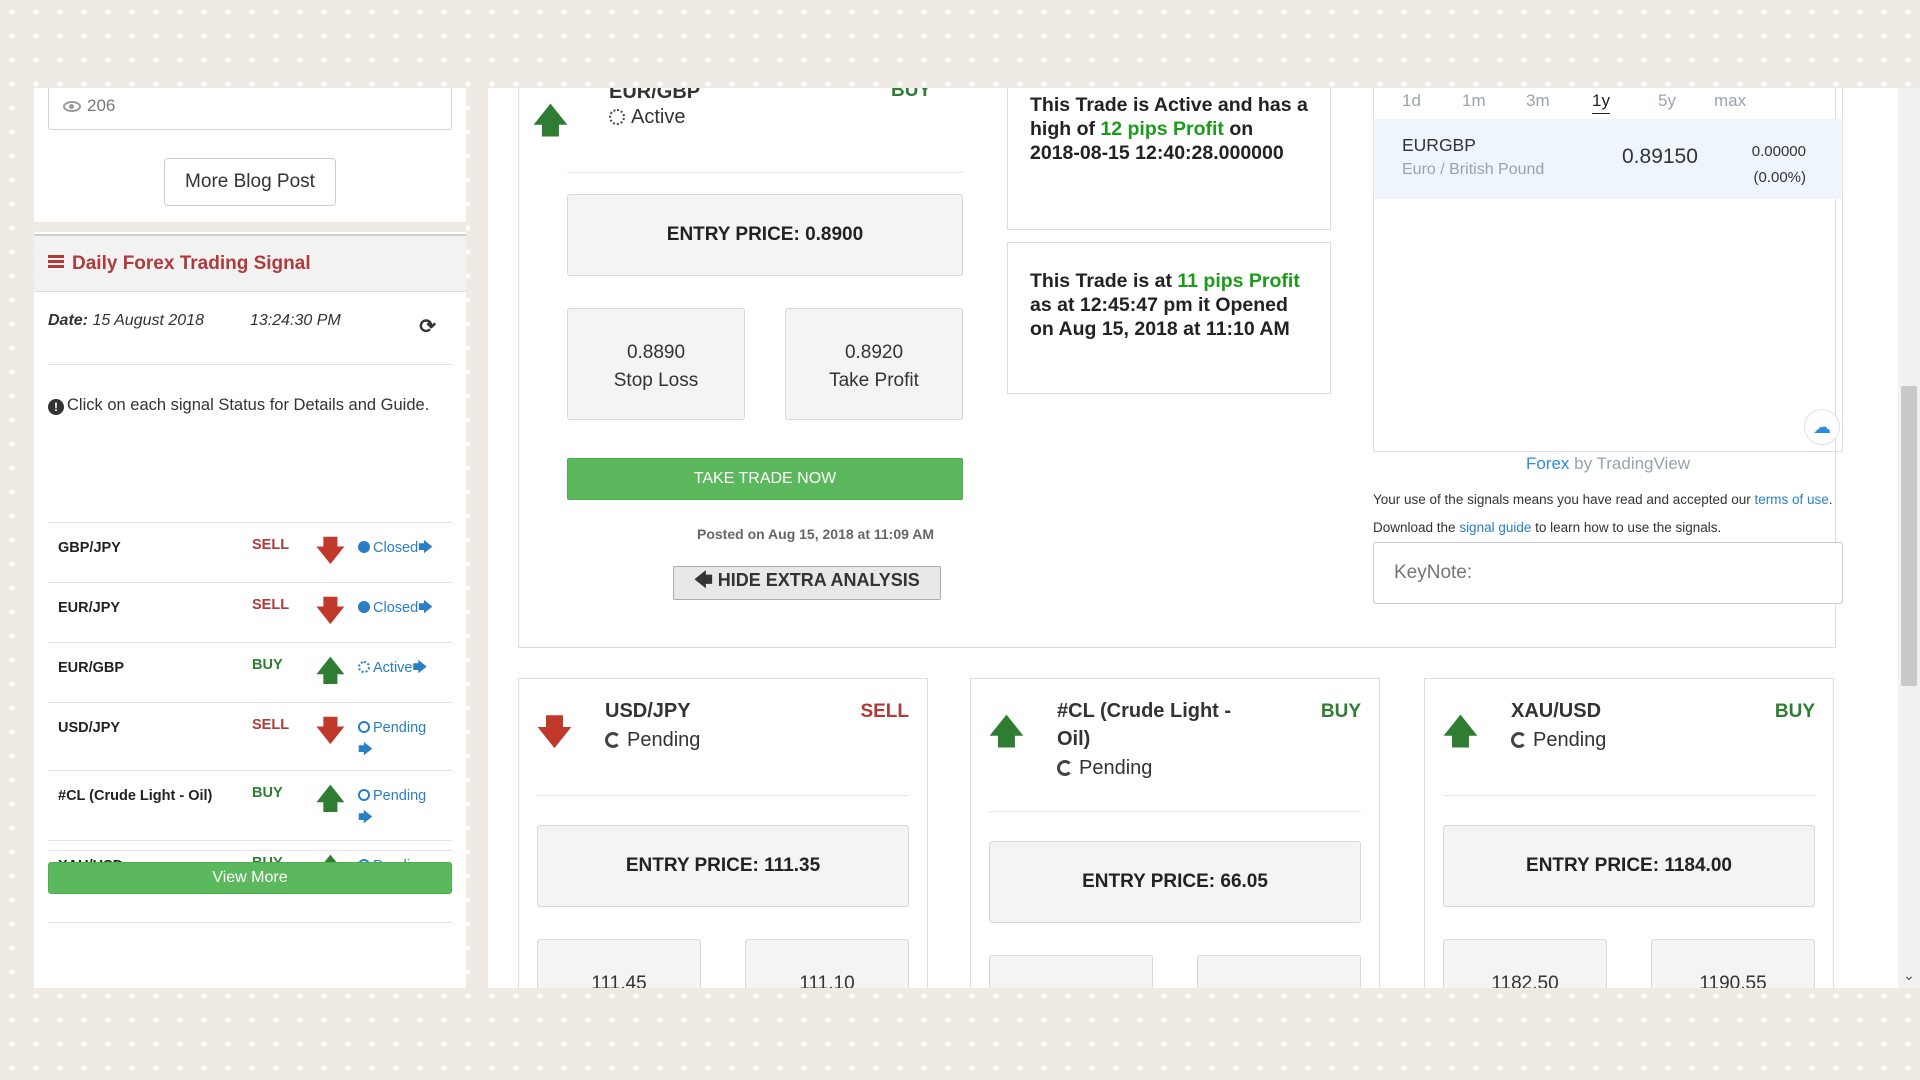 Image resolution: width=1920 pixels, height=1080 pixels. I want to click on hide-extra-analysis-label: HIDE EXTRA ANALYSIS, so click(818, 580).